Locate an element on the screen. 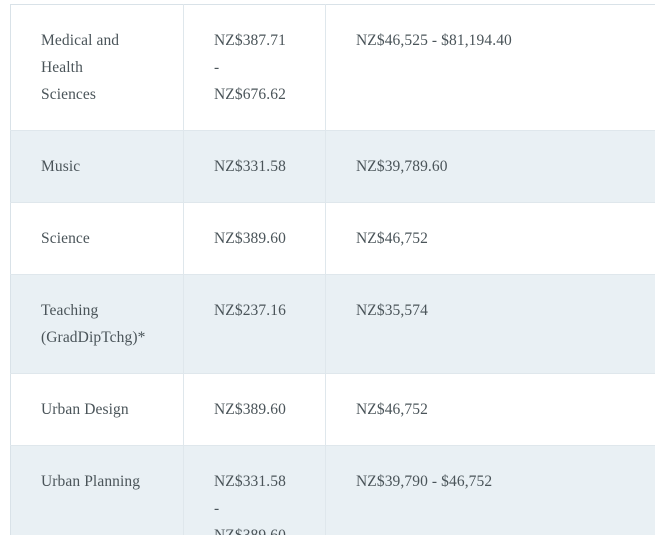 Image resolution: width=664 pixels, height=535 pixels. cell-programme: Urban Planning is located at coordinates (97, 490).